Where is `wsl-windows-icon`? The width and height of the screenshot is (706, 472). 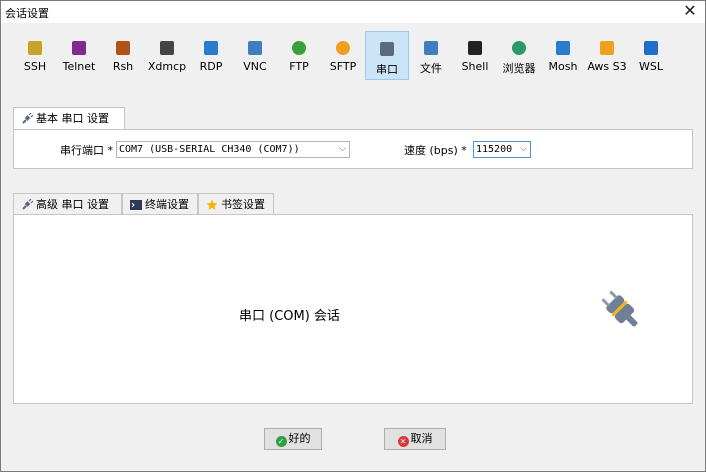 wsl-windows-icon is located at coordinates (651, 48).